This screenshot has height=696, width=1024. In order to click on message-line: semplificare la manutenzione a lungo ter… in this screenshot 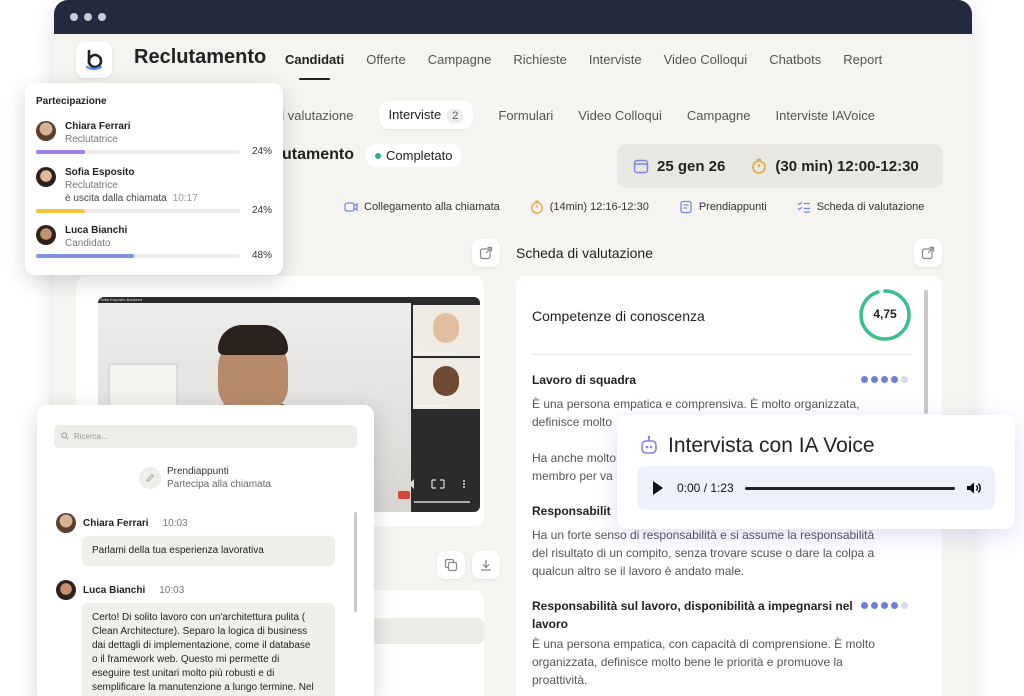, I will do `click(203, 687)`.